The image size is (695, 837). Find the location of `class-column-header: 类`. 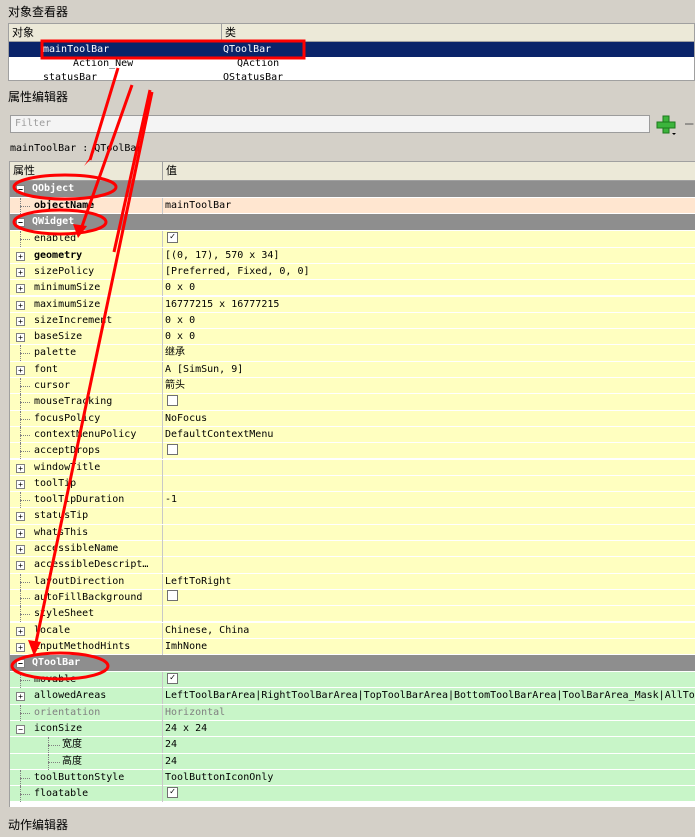

class-column-header: 类 is located at coordinates (457, 33).